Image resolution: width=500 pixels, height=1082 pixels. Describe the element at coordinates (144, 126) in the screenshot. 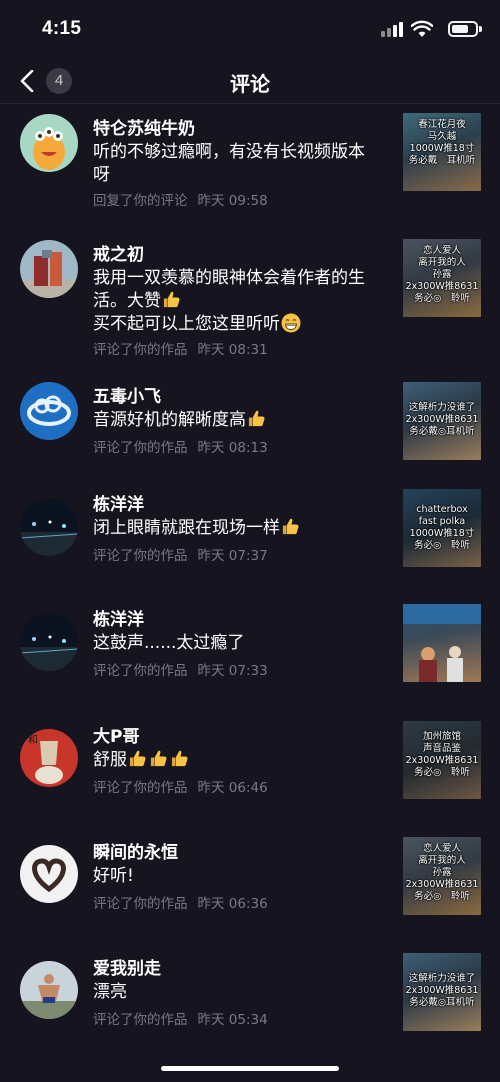

I see `user-name: 特仑苏纯牛奶` at that location.